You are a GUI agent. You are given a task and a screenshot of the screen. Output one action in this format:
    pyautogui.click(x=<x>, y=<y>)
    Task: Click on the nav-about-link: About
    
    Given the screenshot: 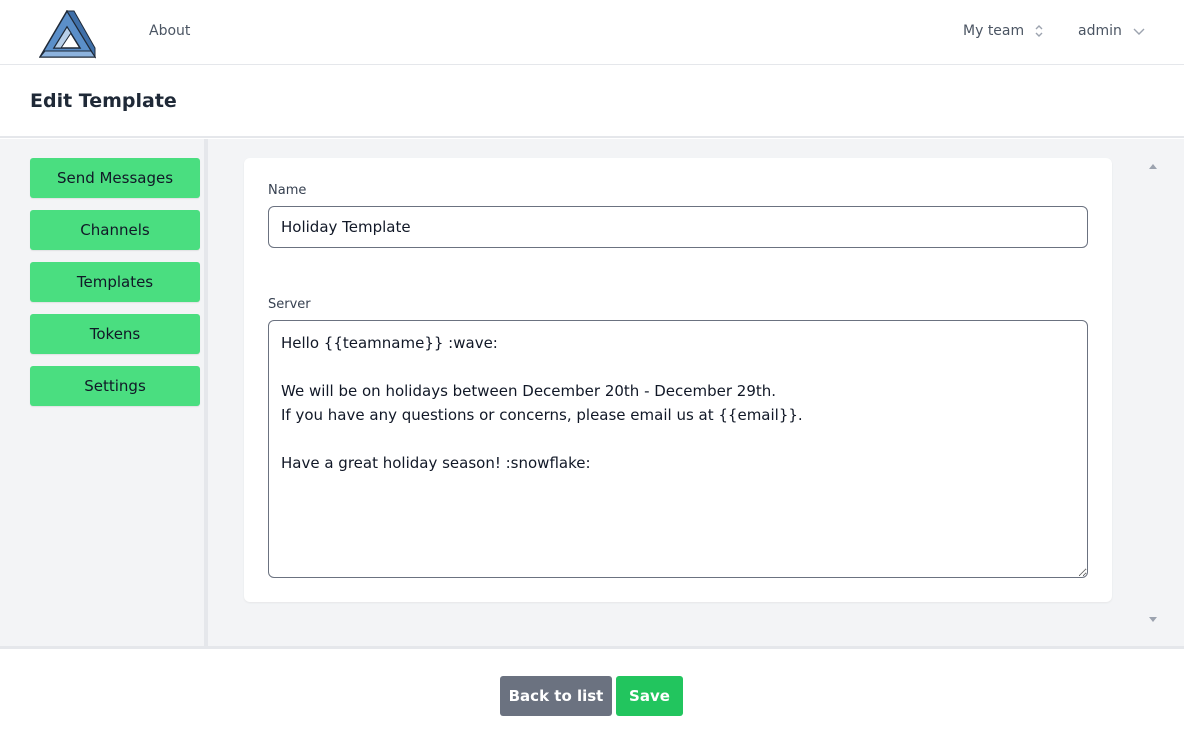 What is the action you would take?
    pyautogui.click(x=169, y=31)
    